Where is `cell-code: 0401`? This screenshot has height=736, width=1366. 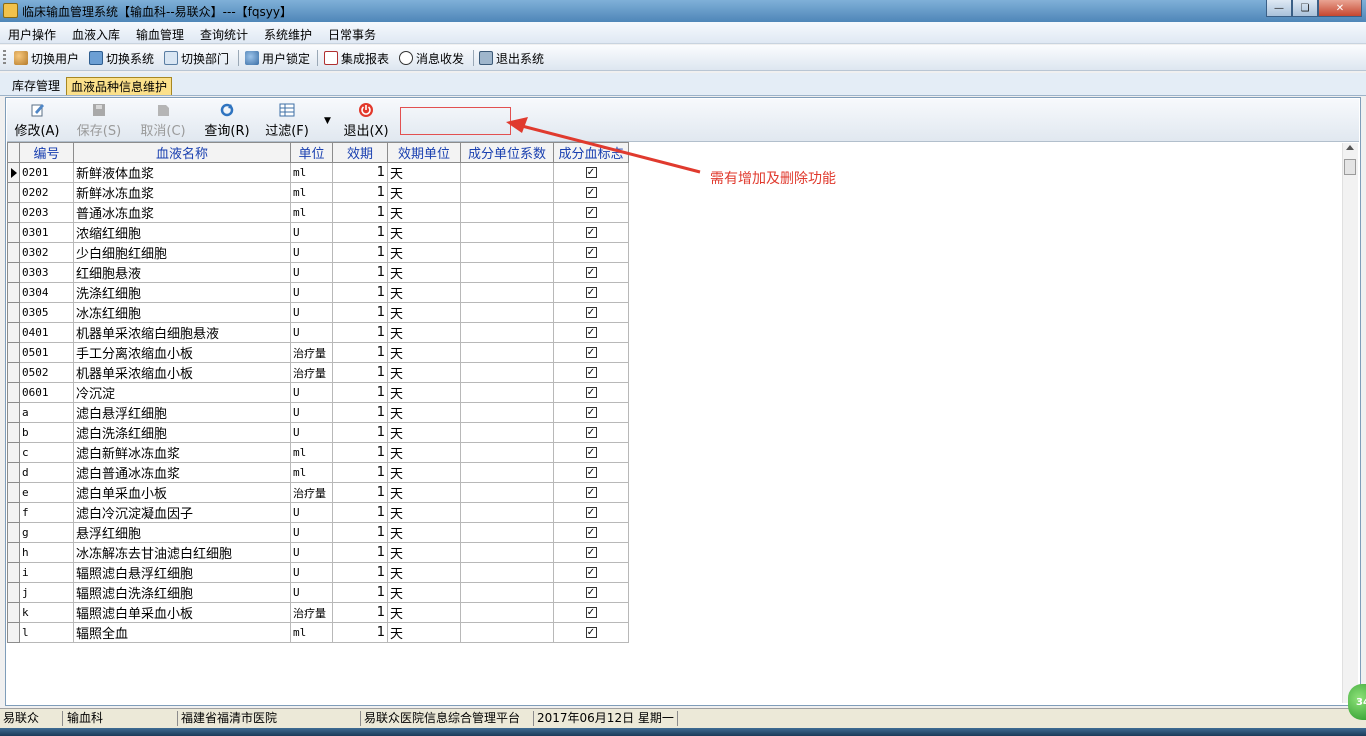 cell-code: 0401 is located at coordinates (46, 332).